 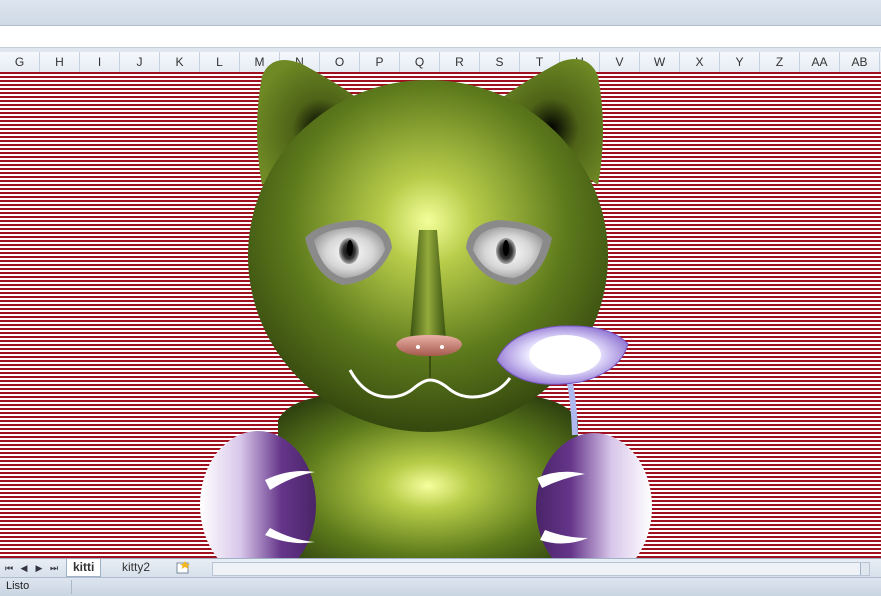 I want to click on sheet-tab-kitty2: kitty2, so click(x=136, y=567).